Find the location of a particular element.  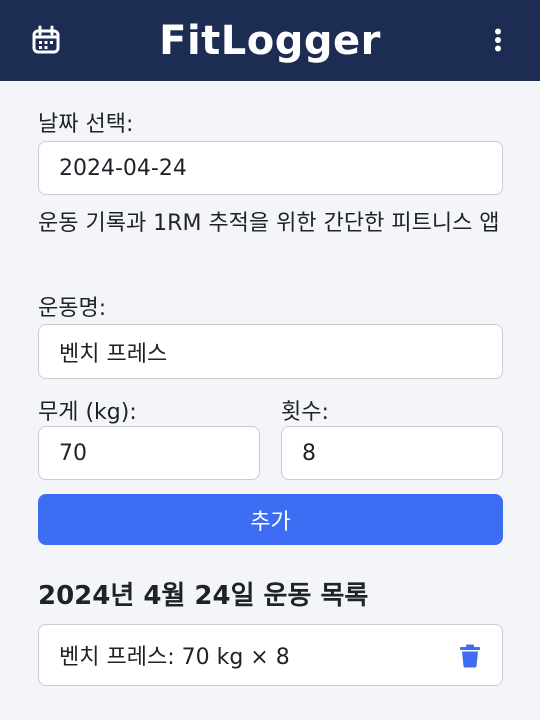

reps-label: 횟수: is located at coordinates (305, 412).